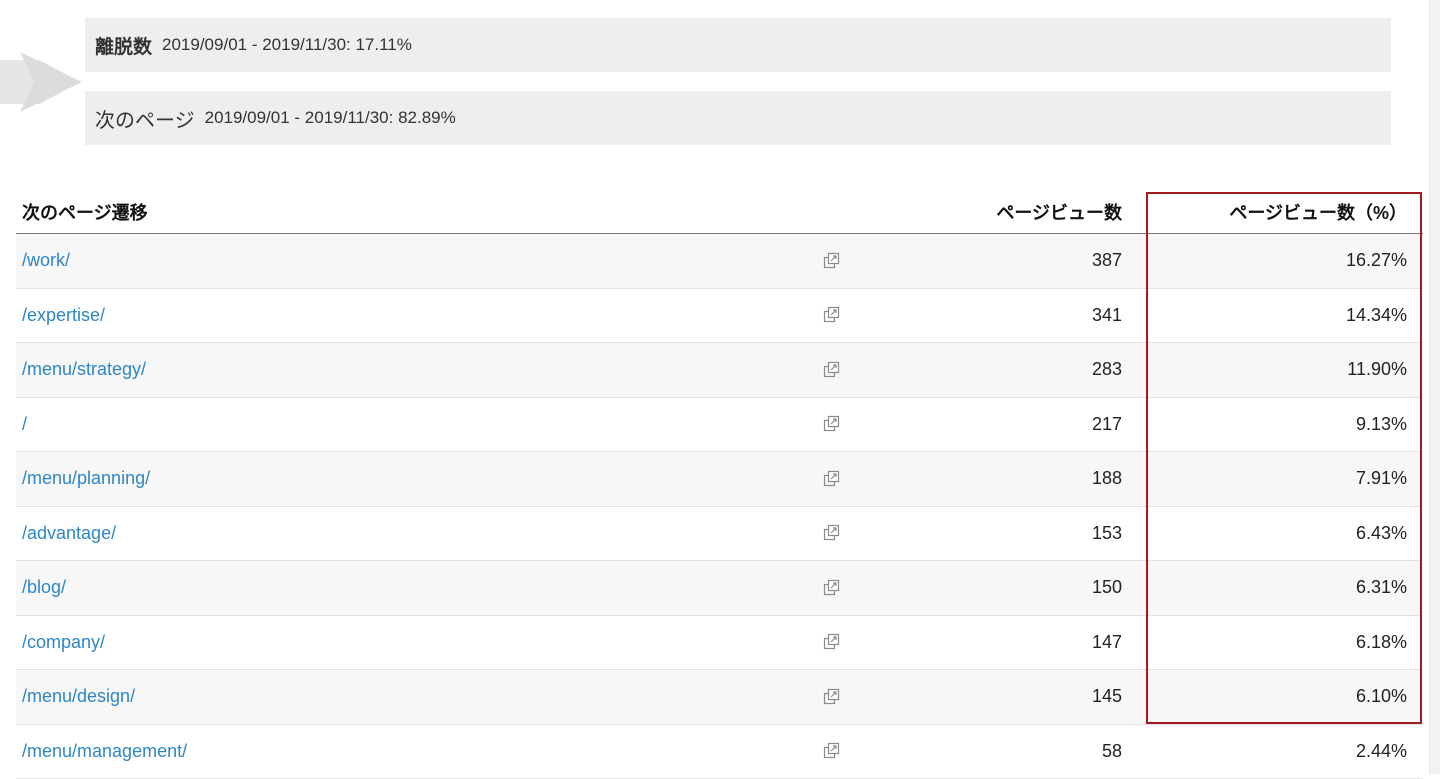 This screenshot has width=1440, height=779. I want to click on page-link: /expertise/, so click(416, 315).